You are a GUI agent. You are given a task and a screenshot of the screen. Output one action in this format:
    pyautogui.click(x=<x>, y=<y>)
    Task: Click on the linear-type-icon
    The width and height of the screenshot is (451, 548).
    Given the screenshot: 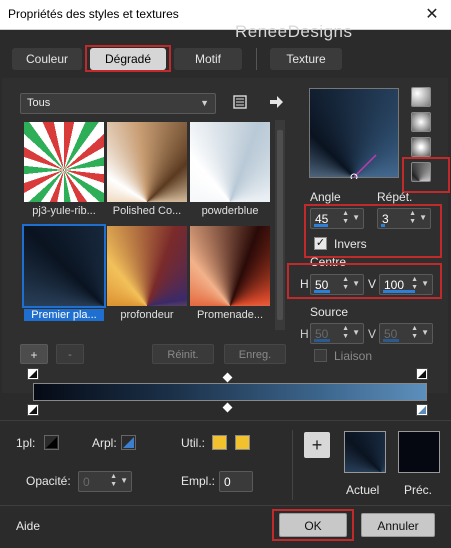 What is the action you would take?
    pyautogui.click(x=421, y=97)
    